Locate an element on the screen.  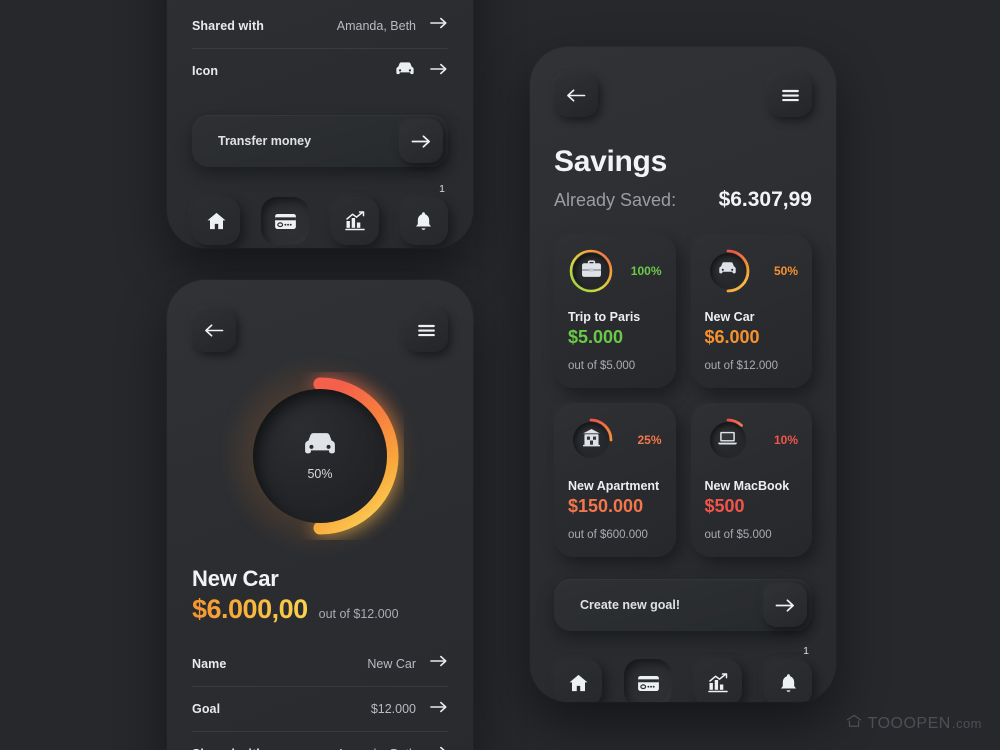
goal-name: Trip to Paris is located at coordinates (604, 317).